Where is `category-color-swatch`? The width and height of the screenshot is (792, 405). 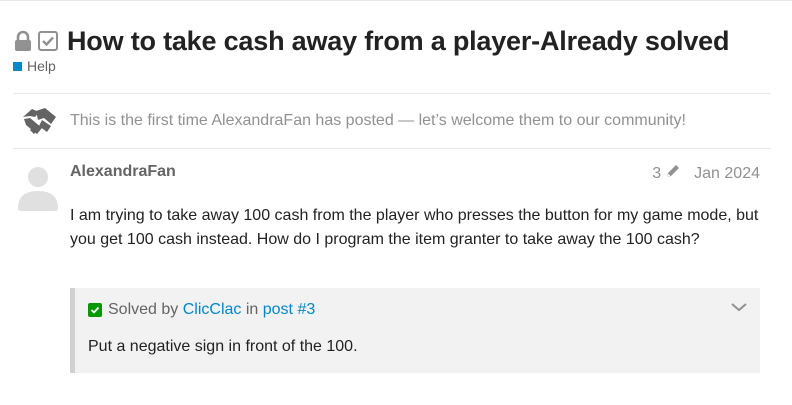
category-color-swatch is located at coordinates (17, 66).